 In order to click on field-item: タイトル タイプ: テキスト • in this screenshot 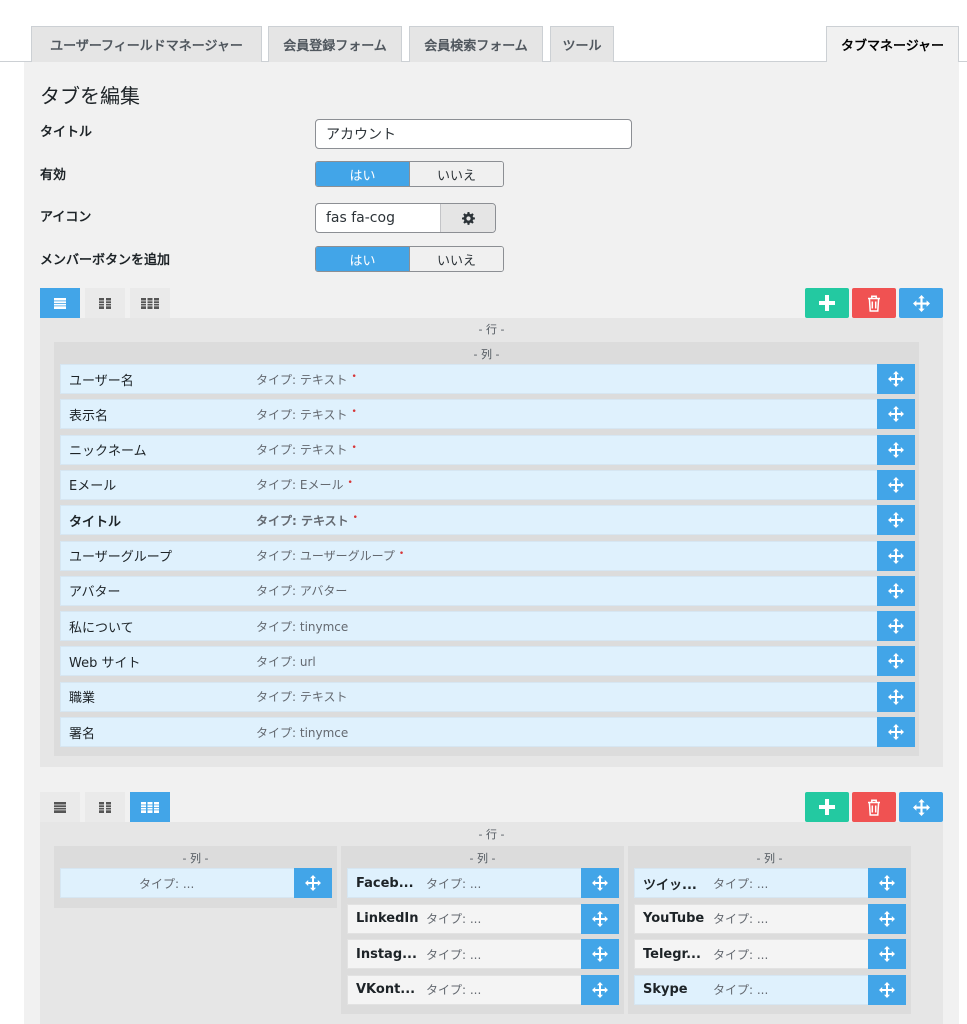, I will do `click(487, 520)`.